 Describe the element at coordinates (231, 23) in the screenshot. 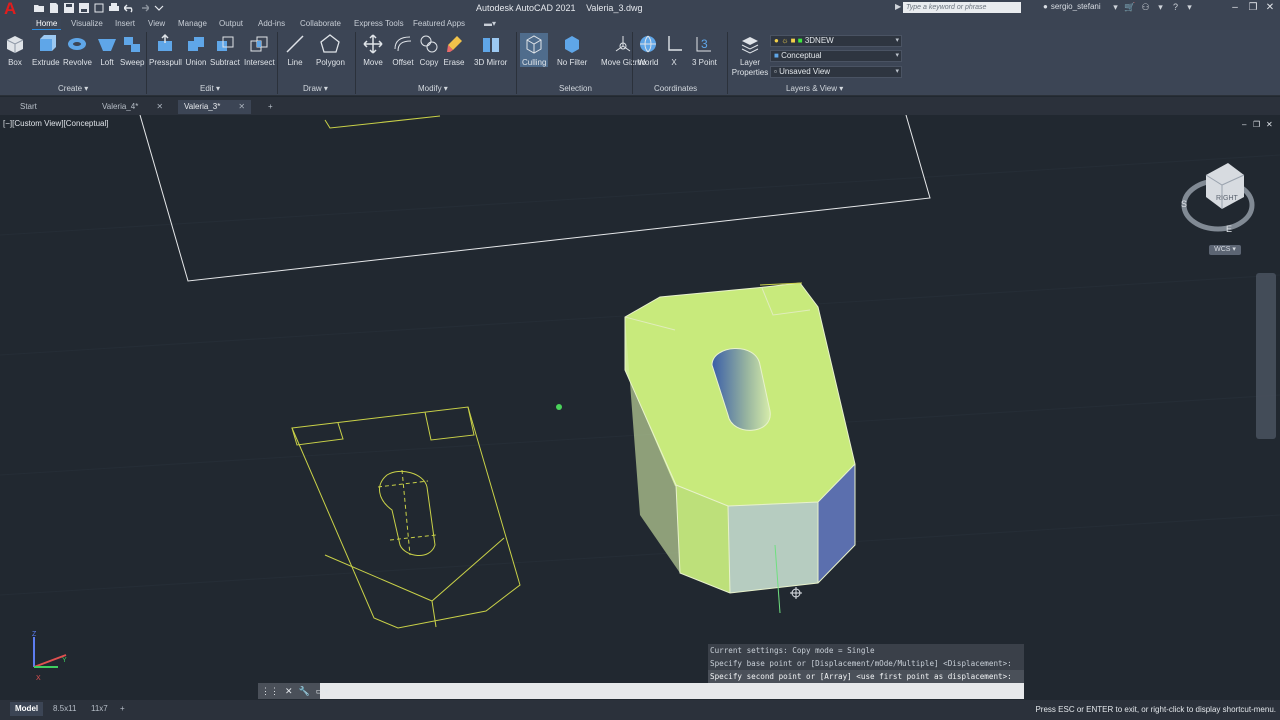

I see `tab-output: Output` at that location.